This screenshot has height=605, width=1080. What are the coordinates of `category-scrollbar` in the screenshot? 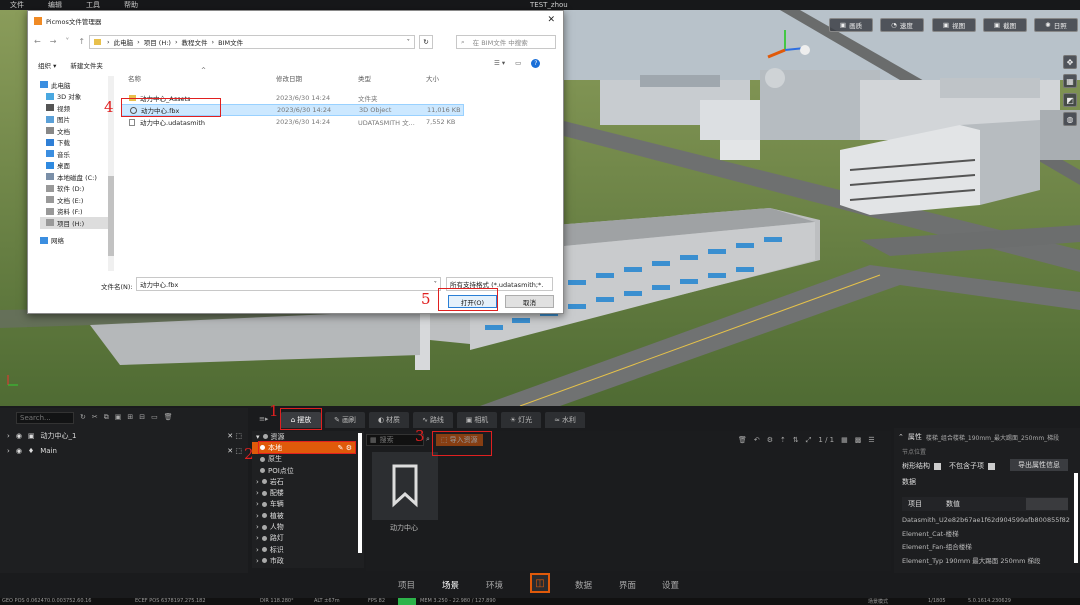 It's located at (360, 493).